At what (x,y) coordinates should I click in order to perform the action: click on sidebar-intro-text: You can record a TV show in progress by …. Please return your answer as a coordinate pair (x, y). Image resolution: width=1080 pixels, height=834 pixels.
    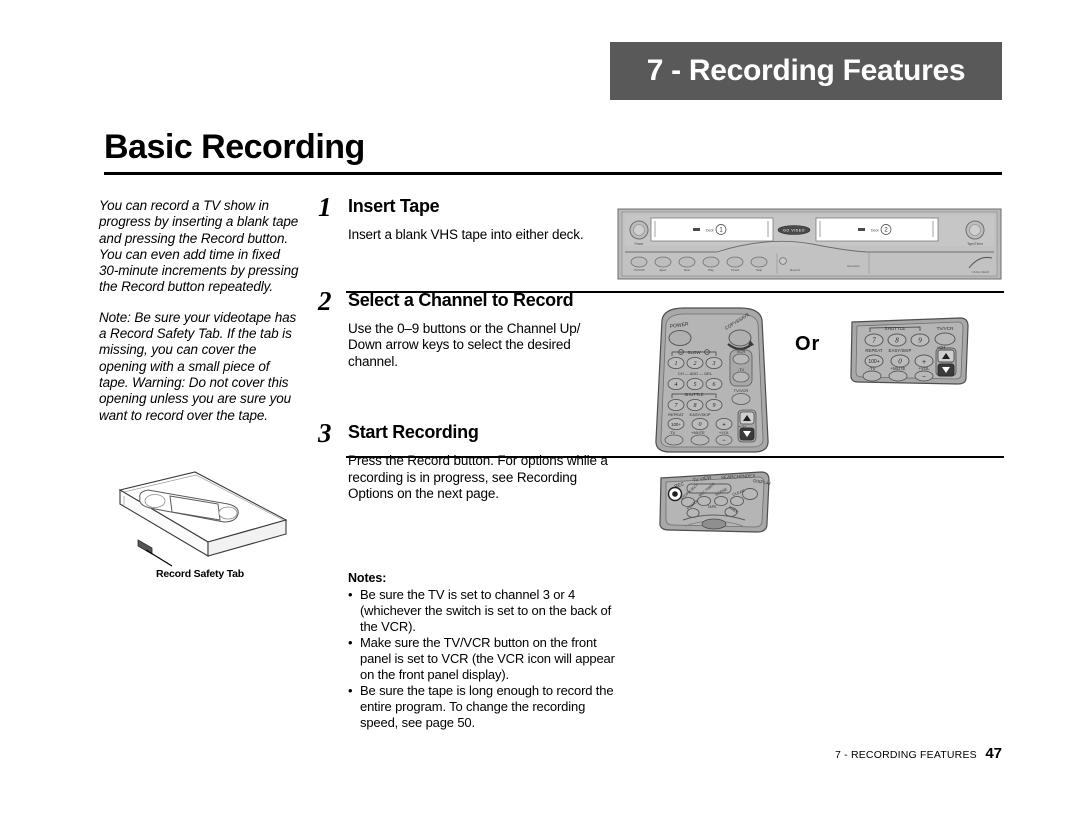
    Looking at the image, I should click on (199, 318).